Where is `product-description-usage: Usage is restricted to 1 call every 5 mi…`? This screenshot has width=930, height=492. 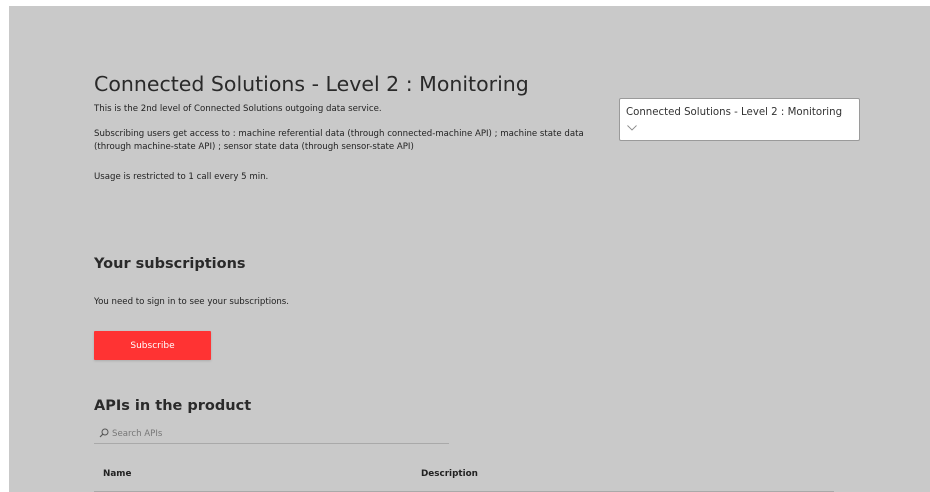 product-description-usage: Usage is restricted to 1 call every 5 mi… is located at coordinates (181, 177).